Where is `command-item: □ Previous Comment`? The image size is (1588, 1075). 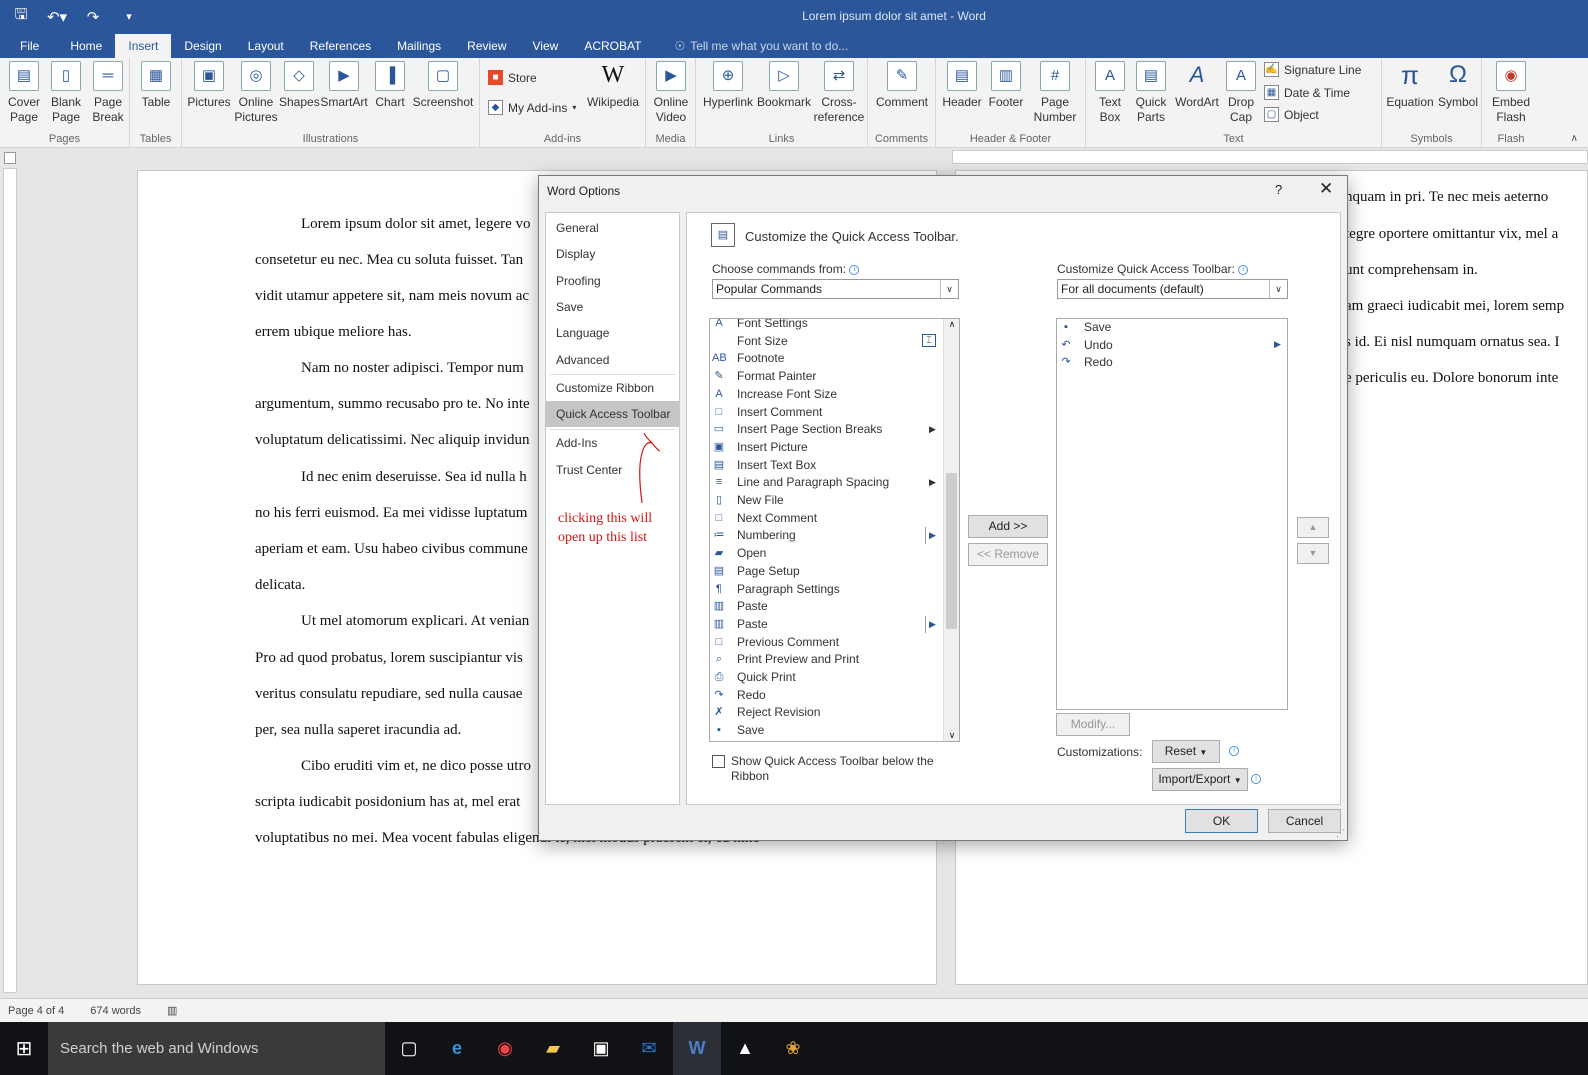
command-item: □ Previous Comment is located at coordinates (826, 643).